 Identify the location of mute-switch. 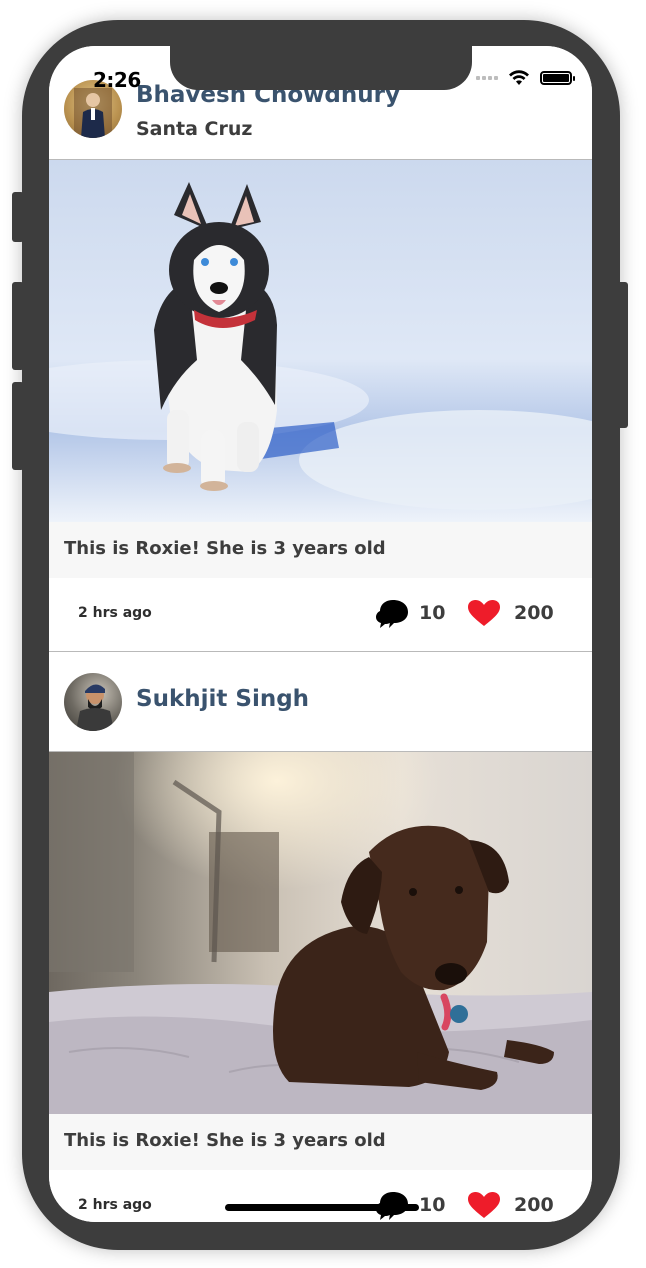
(18, 217).